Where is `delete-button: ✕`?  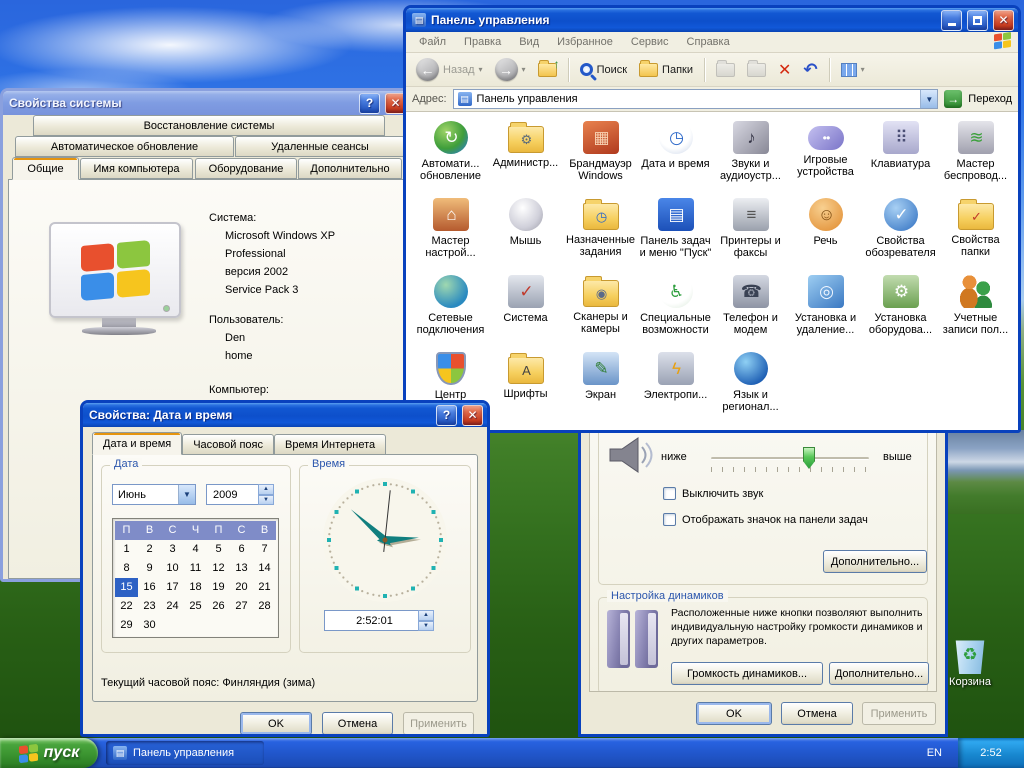
delete-button: ✕ is located at coordinates (784, 70).